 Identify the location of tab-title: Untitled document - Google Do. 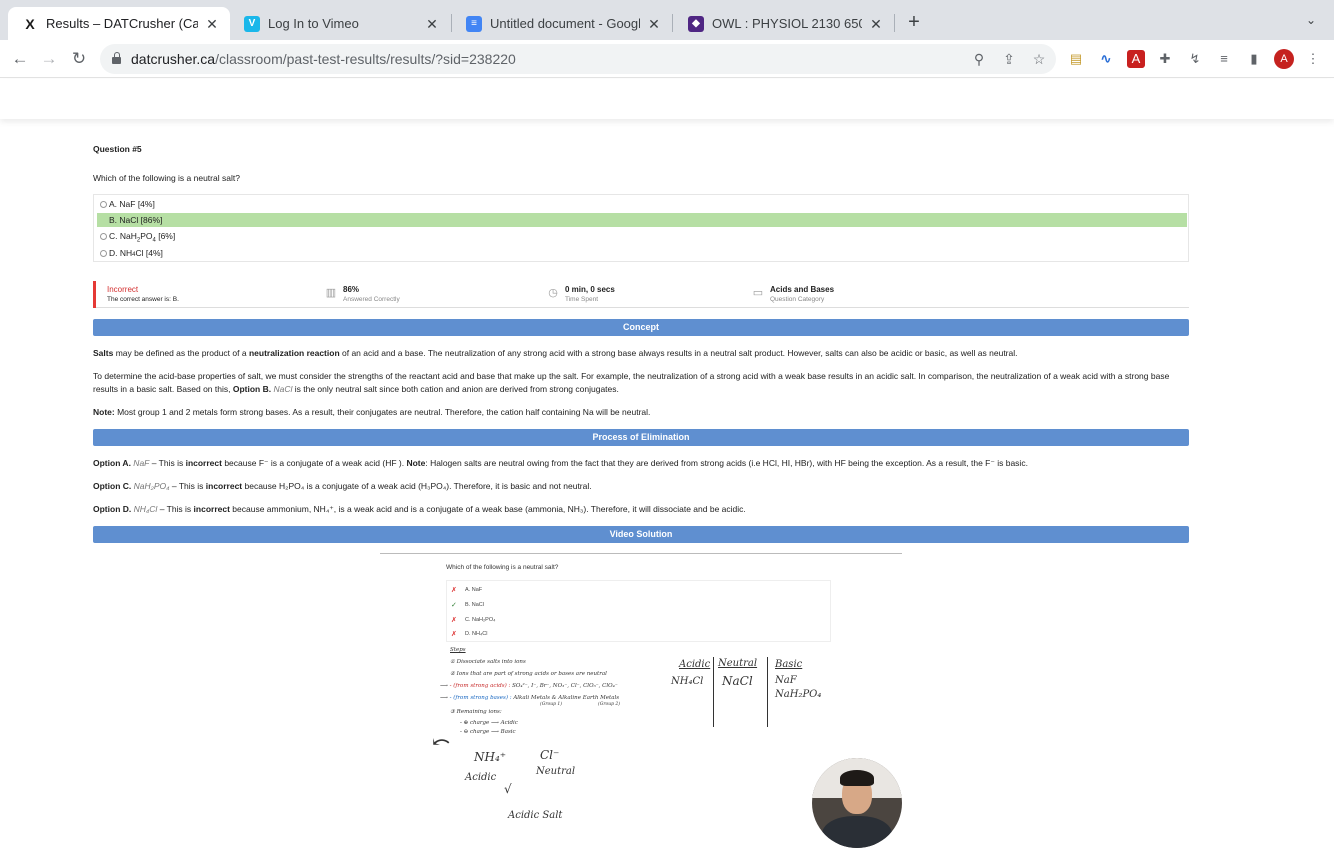
(565, 23).